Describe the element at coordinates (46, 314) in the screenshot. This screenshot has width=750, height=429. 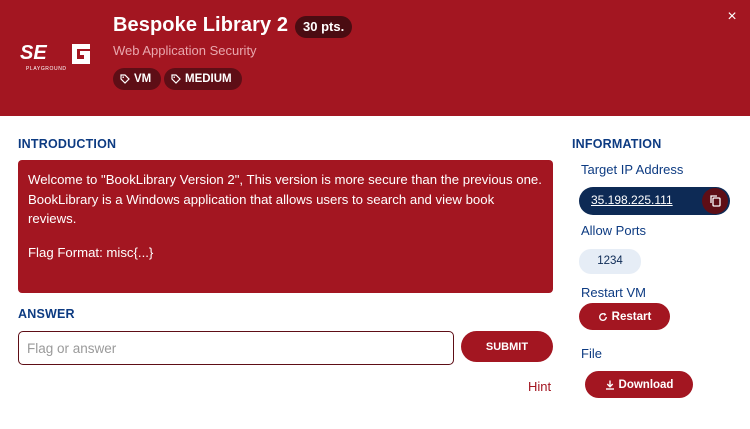
I see `answer-heading: ANSWER` at that location.